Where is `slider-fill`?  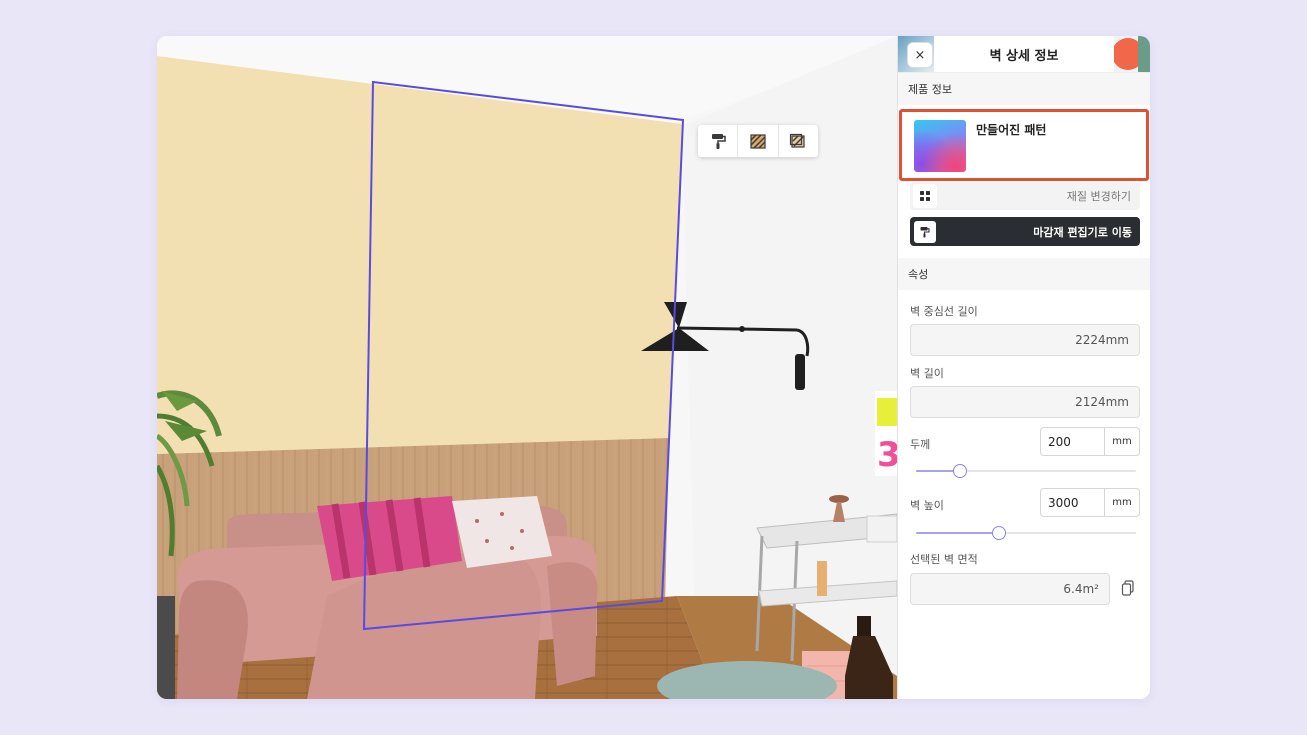 slider-fill is located at coordinates (957, 533).